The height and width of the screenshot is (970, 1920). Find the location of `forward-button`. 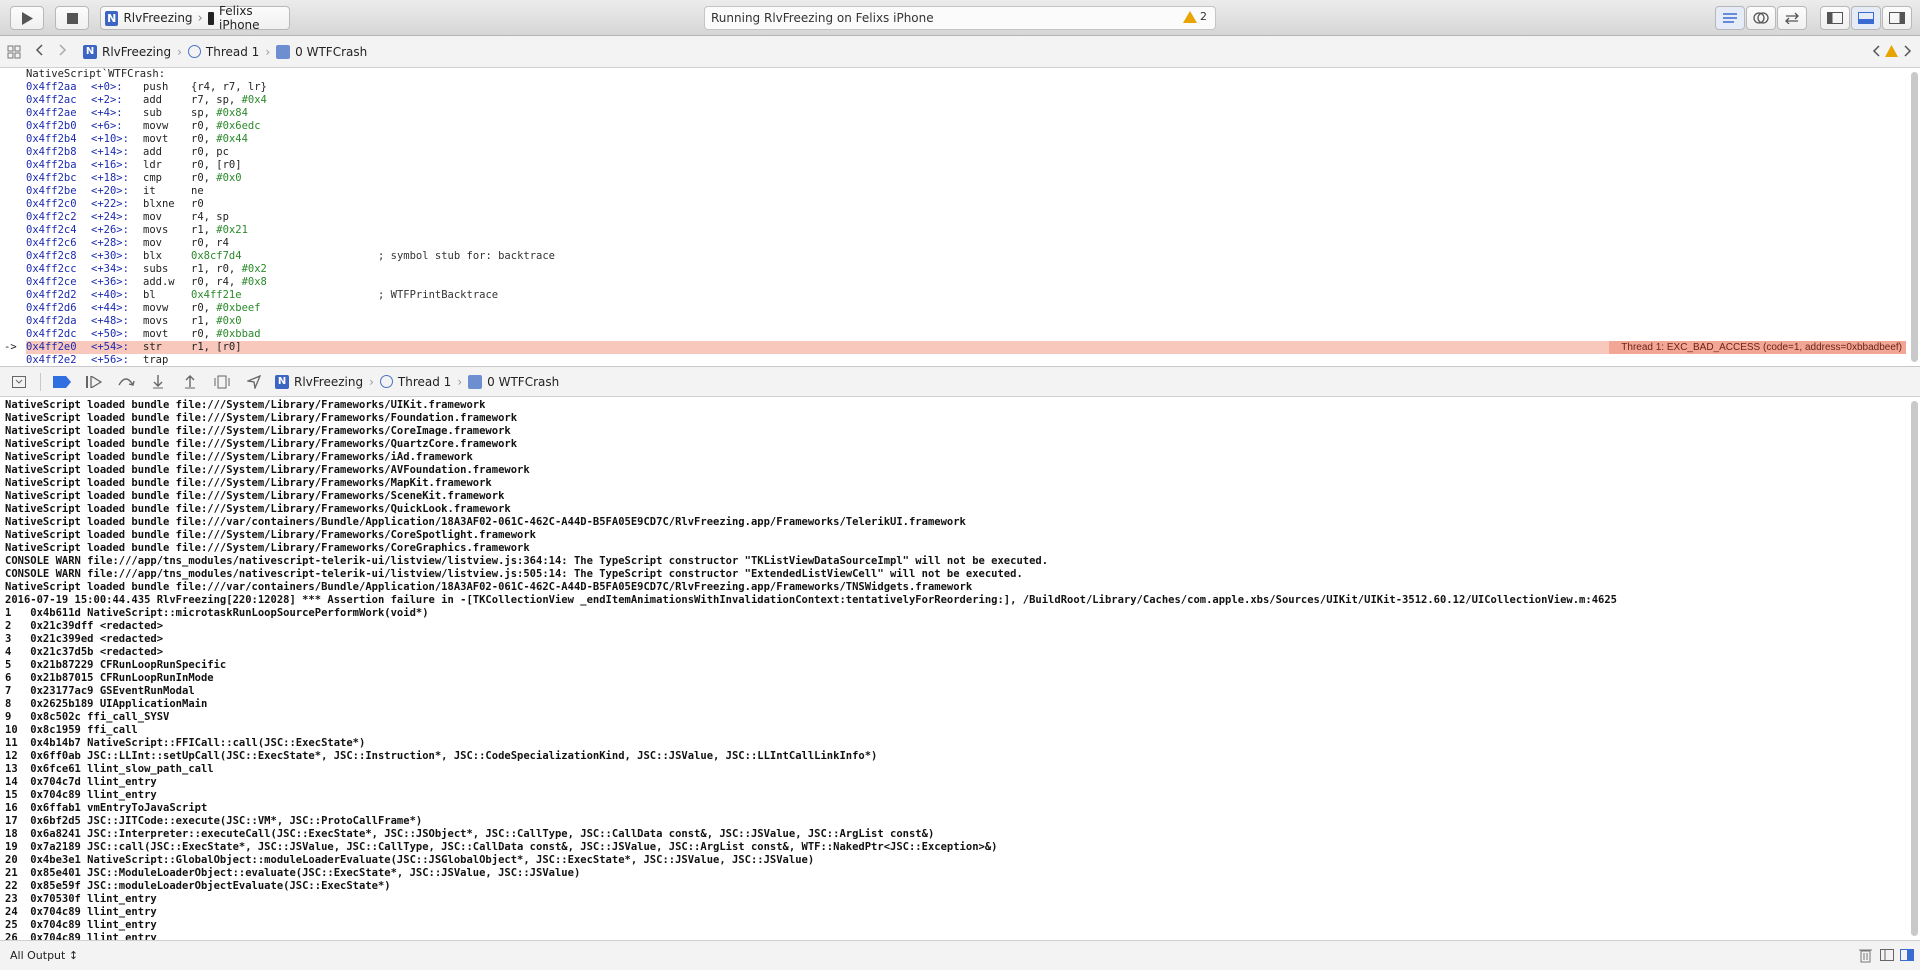

forward-button is located at coordinates (63, 51).